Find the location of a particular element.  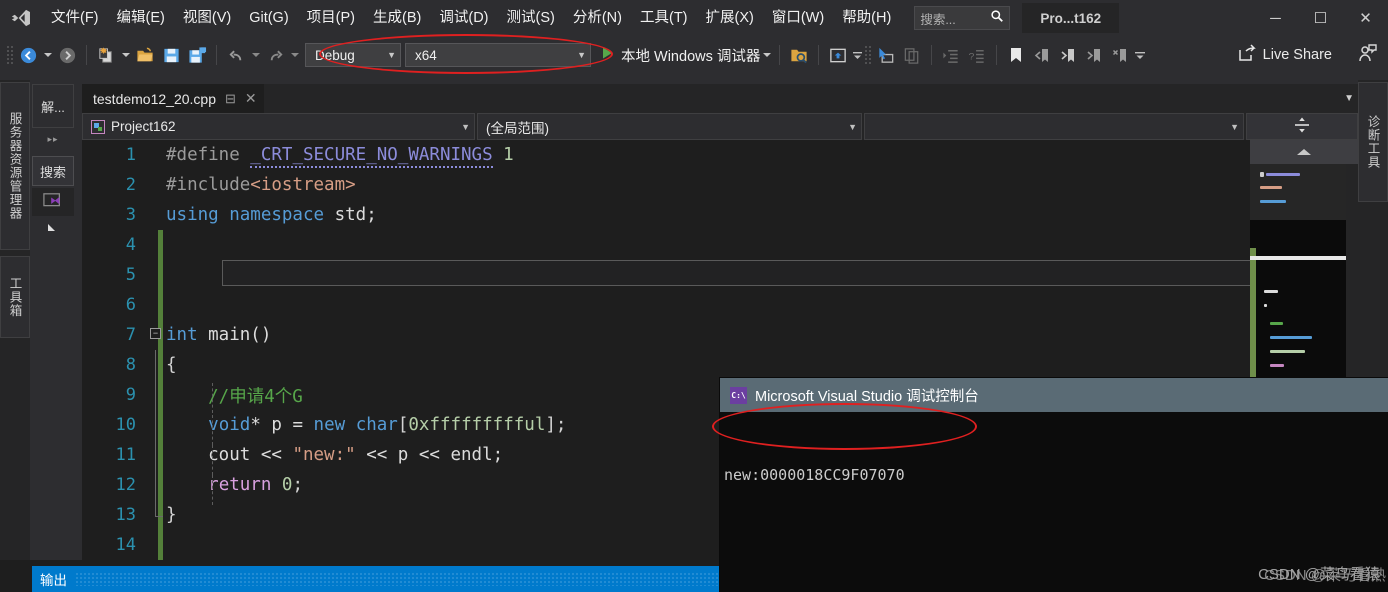

copy-icon is located at coordinates (912, 55).